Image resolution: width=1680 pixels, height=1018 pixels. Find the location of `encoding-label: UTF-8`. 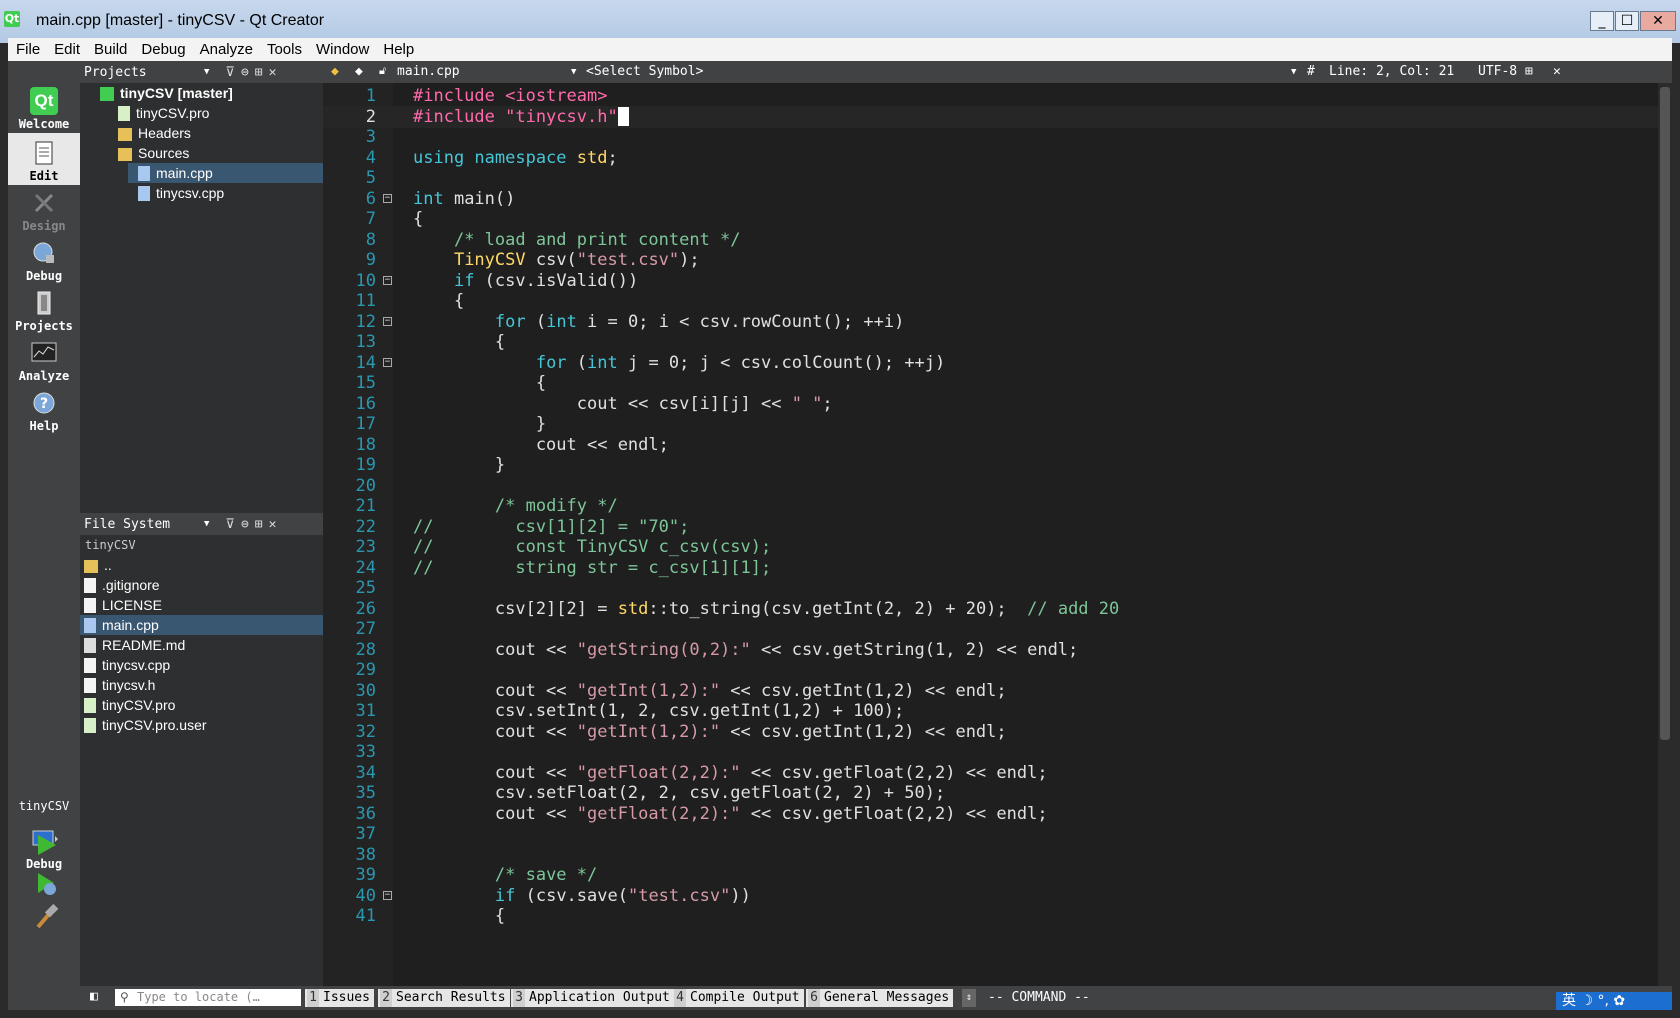

encoding-label: UTF-8 is located at coordinates (1497, 71).